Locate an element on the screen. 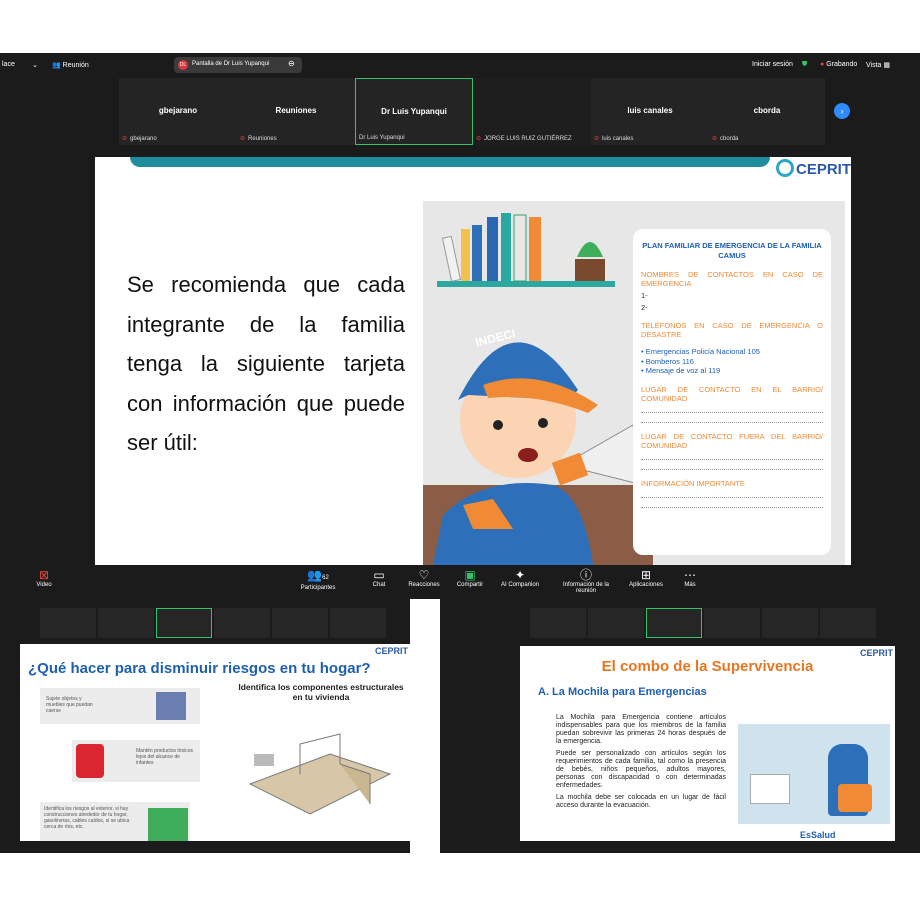 This screenshot has height=920, width=920. heart-icon: ♡ is located at coordinates (424, 575).